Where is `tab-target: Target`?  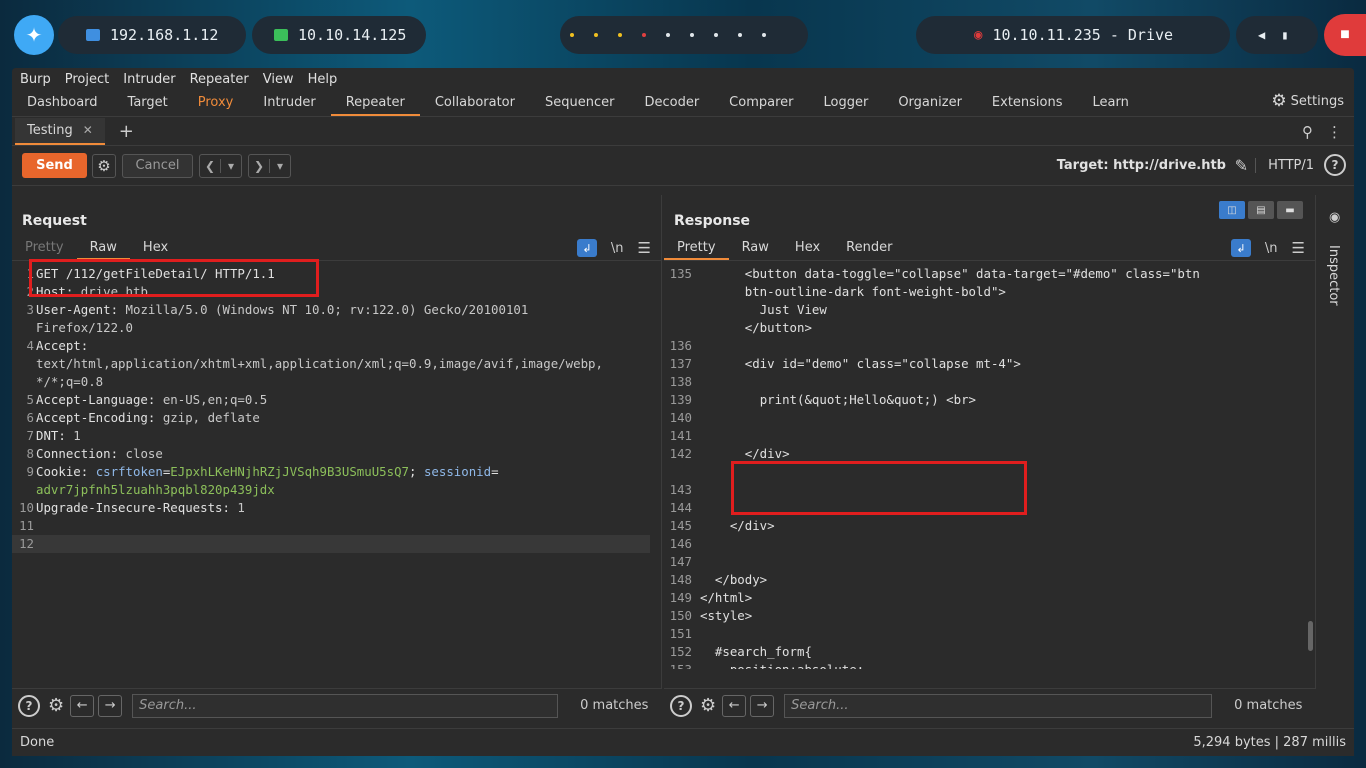
tab-target: Target is located at coordinates (148, 105).